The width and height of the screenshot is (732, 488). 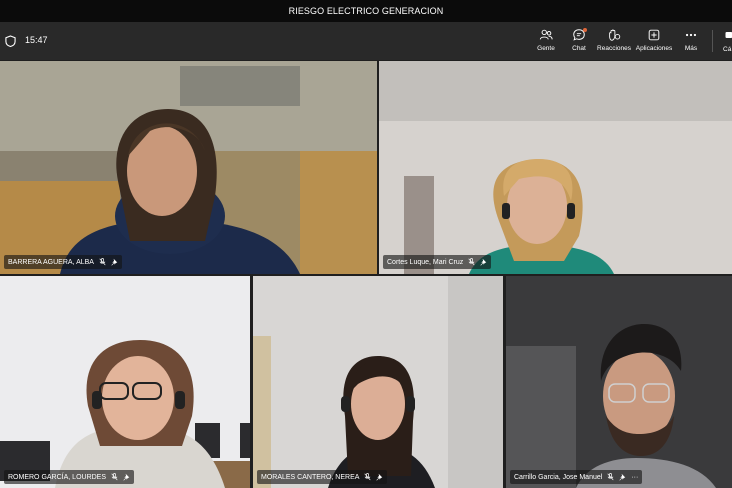 I want to click on participant-name: BARRERA AGUERA, ALBA, so click(x=51, y=262).